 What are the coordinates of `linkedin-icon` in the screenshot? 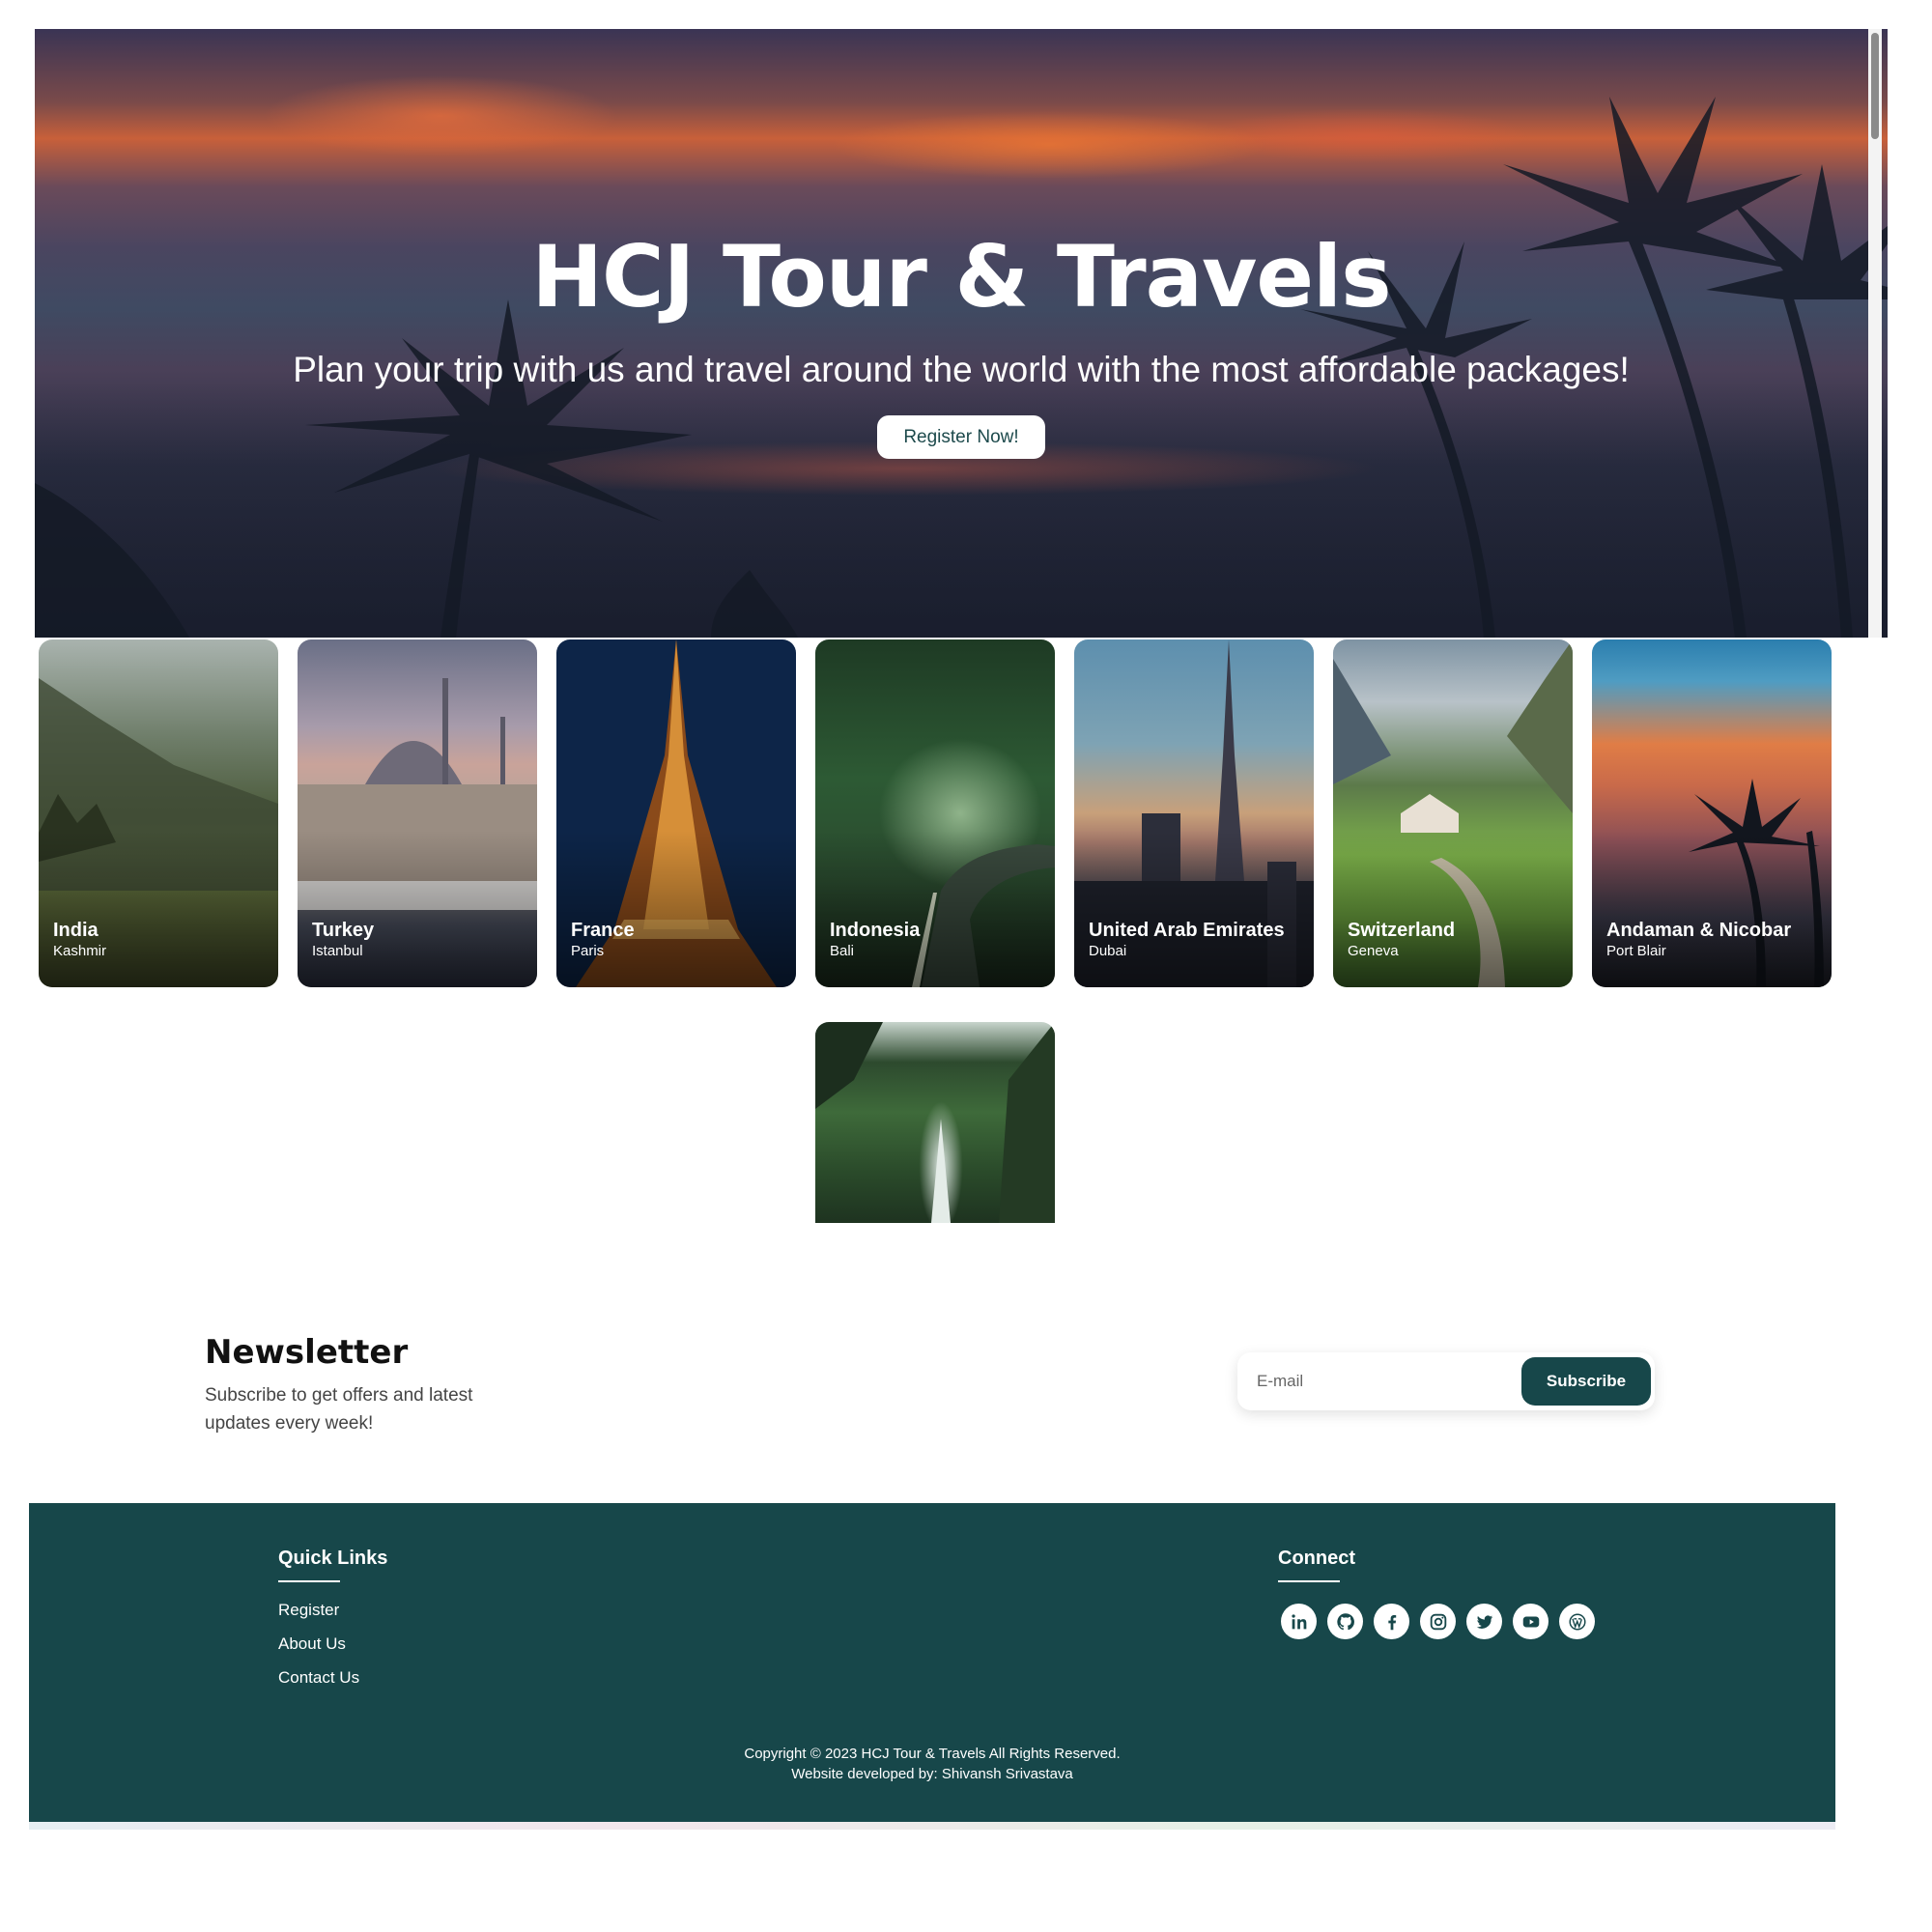 It's located at (1299, 1621).